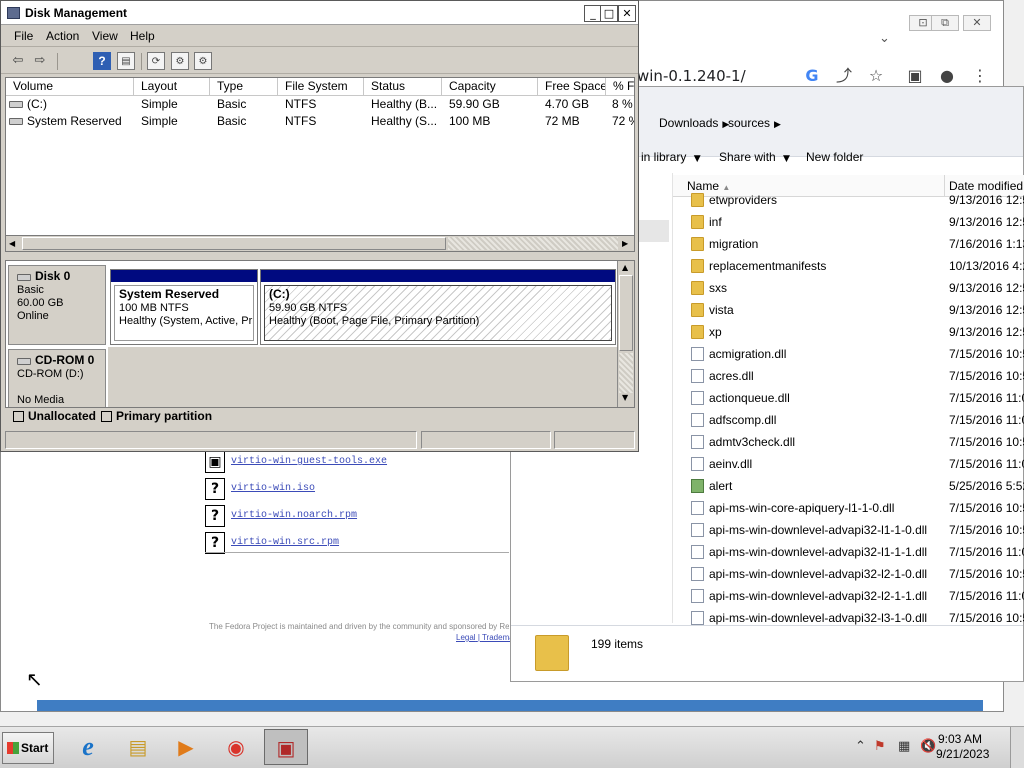  What do you see at coordinates (855, 266) in the screenshot?
I see `file-row: replacementmanifests 10/13/2016 4:2` at bounding box center [855, 266].